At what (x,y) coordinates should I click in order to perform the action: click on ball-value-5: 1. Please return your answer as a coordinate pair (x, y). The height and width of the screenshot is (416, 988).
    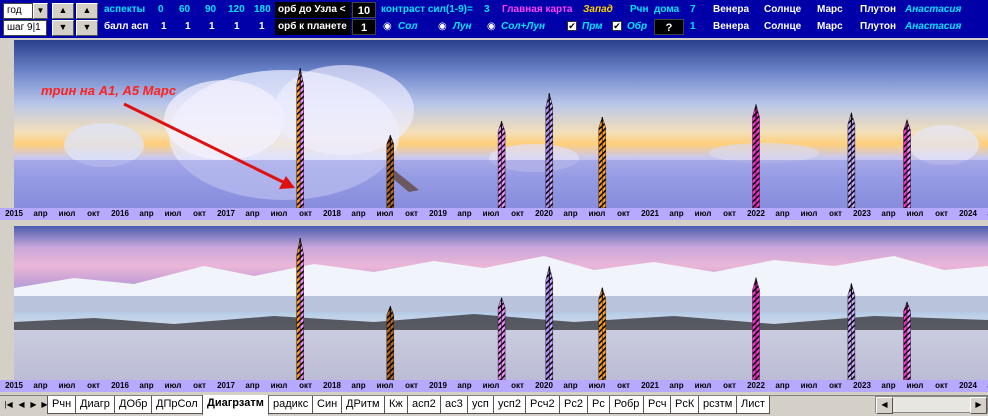
    Looking at the image, I should click on (262, 27).